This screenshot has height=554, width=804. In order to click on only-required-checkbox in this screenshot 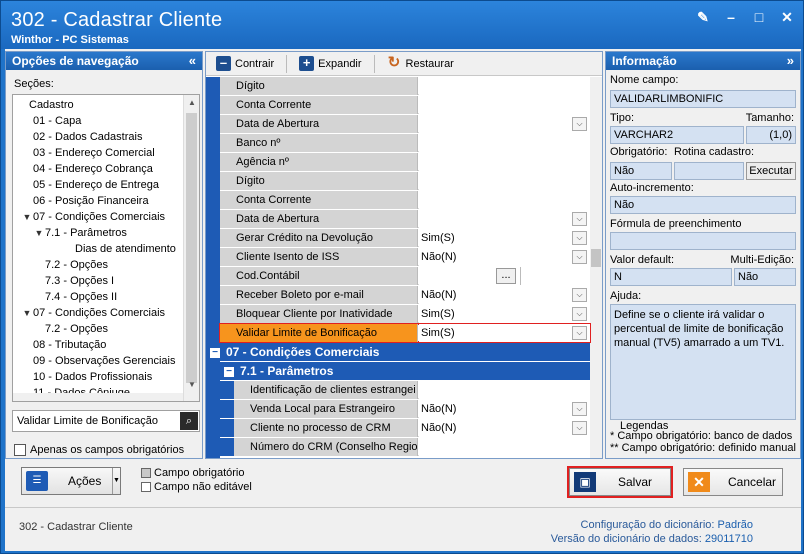, I will do `click(20, 450)`.